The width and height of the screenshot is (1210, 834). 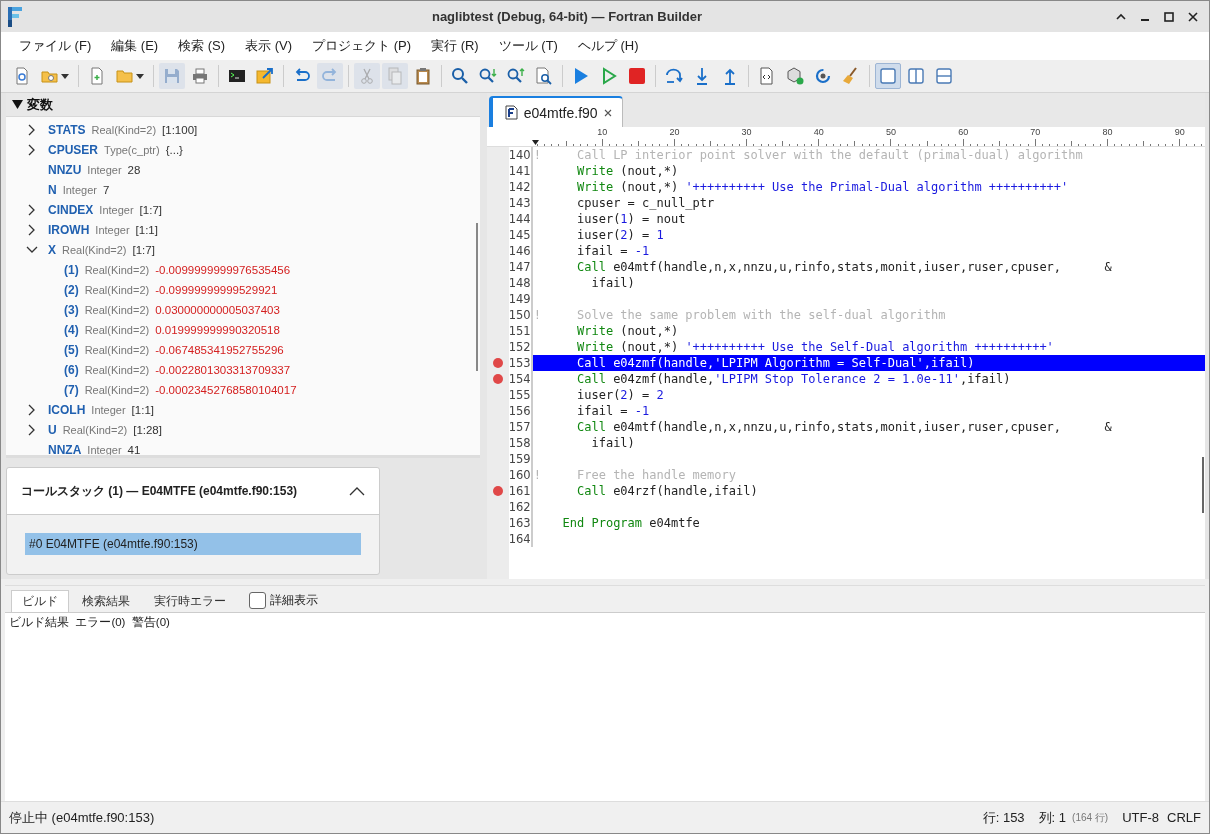 I want to click on panel-header: 変数, so click(x=243, y=105).